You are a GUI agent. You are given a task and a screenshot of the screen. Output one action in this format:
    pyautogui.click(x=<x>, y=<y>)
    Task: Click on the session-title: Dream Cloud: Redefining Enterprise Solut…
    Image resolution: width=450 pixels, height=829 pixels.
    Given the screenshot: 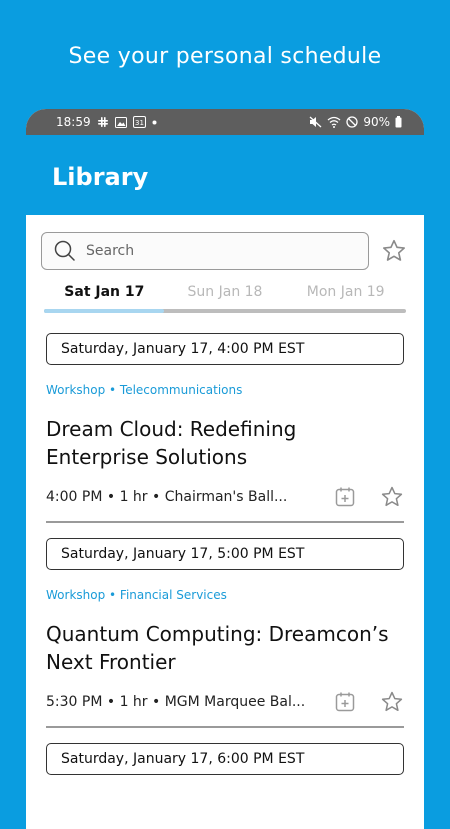 What is the action you would take?
    pyautogui.click(x=225, y=443)
    